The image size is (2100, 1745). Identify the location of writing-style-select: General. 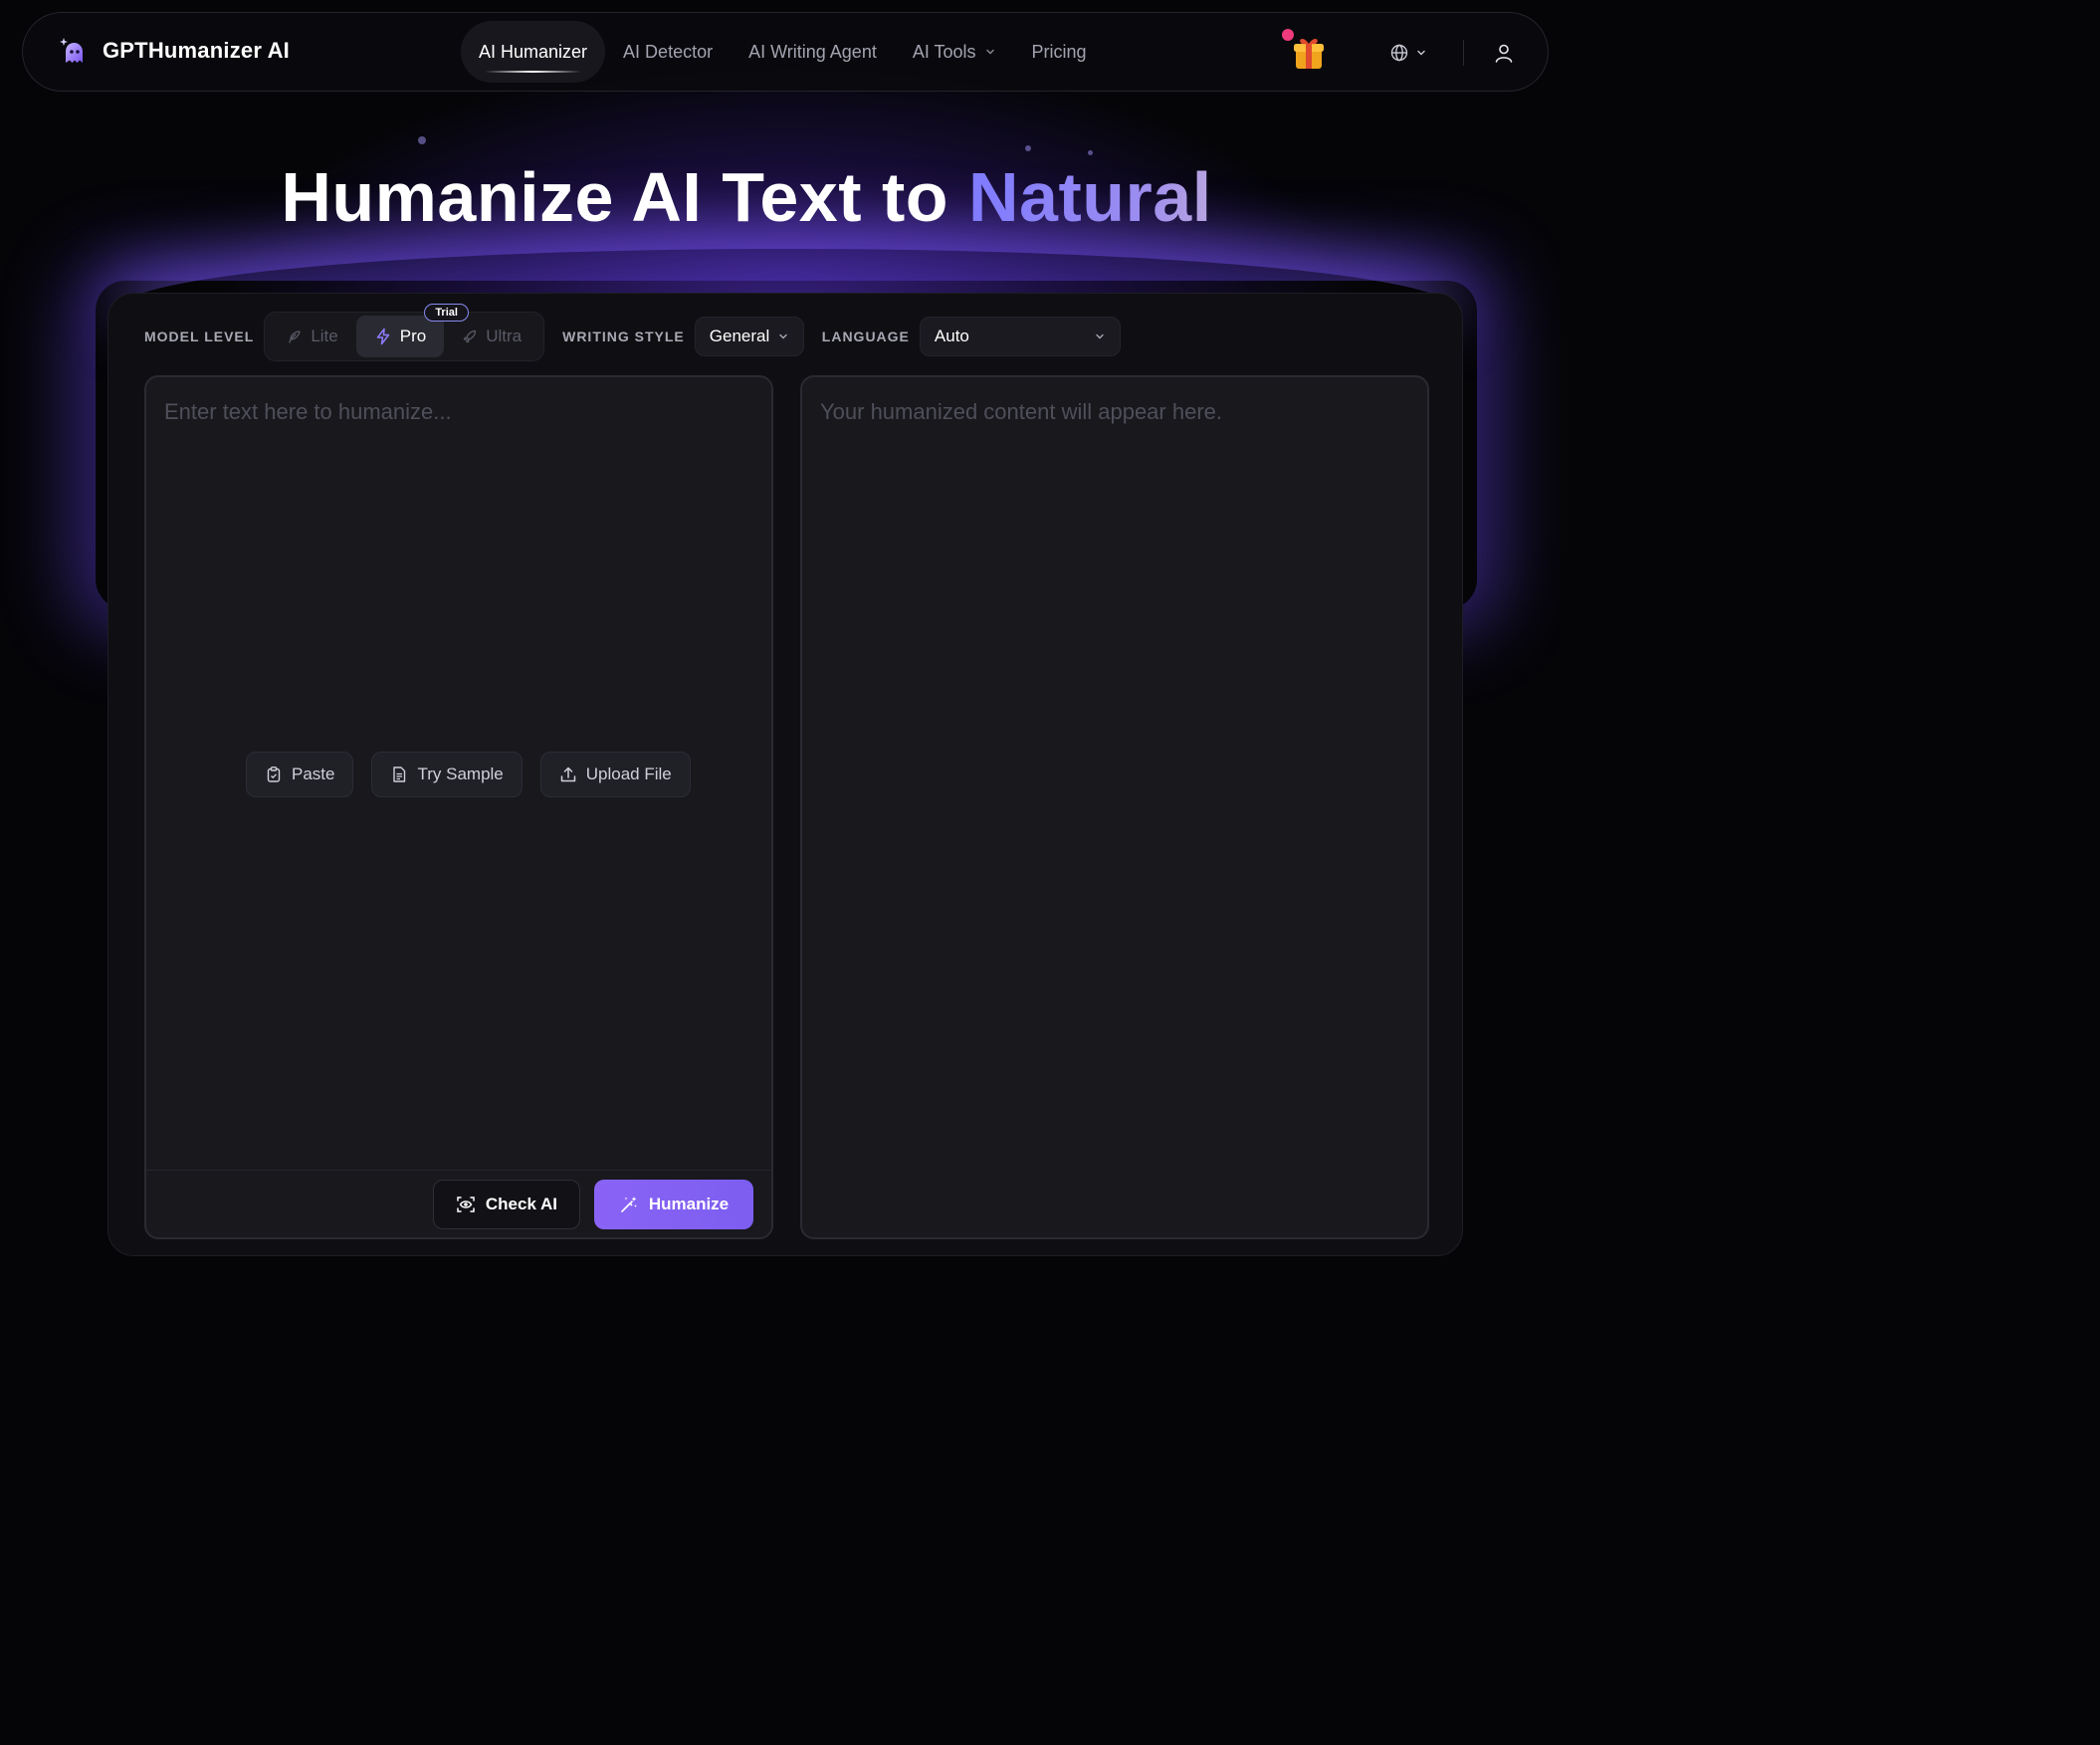
(749, 336).